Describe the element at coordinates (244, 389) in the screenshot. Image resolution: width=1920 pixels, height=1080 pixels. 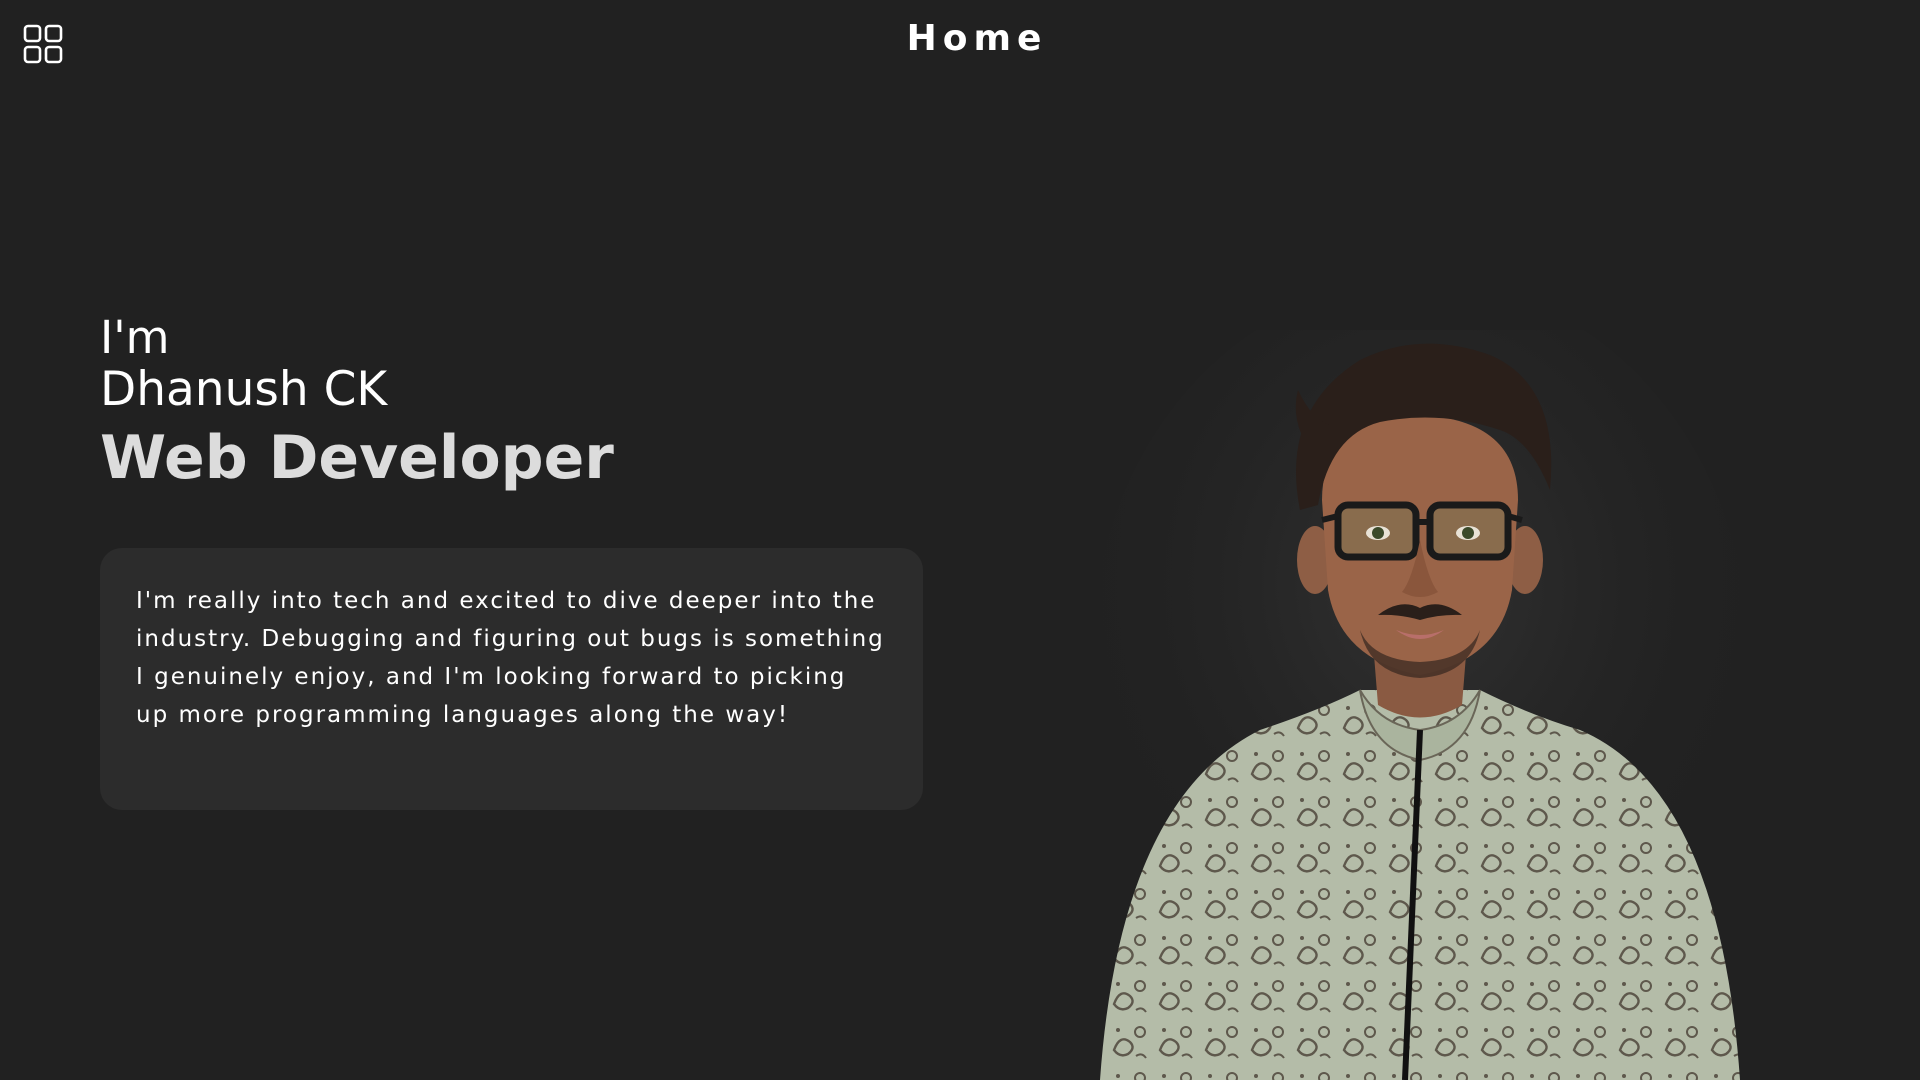
I see `hero-name: Dhanush CK` at that location.